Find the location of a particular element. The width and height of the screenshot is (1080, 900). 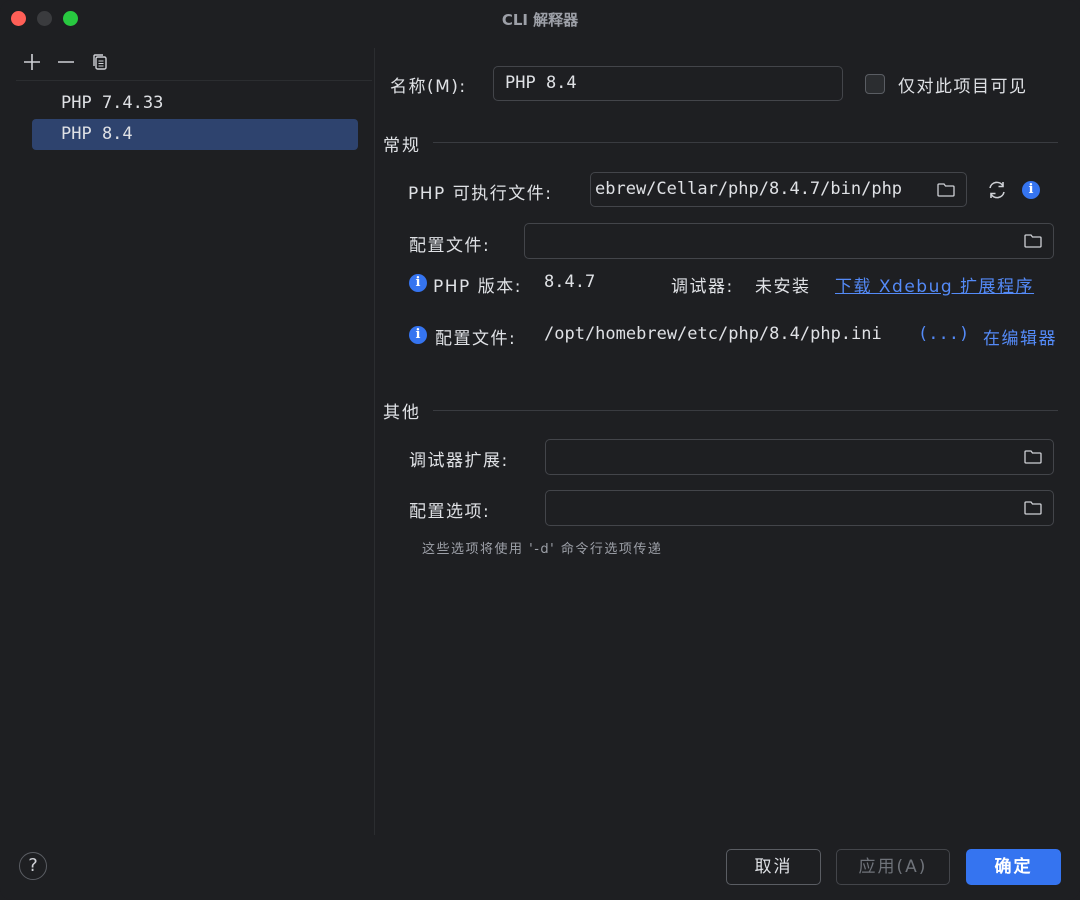

other-section-divider is located at coordinates (745, 410).